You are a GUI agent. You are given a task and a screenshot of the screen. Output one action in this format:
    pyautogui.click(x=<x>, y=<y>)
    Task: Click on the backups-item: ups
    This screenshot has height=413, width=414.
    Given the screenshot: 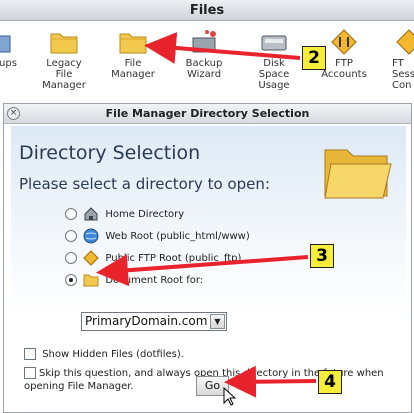 What is the action you would take?
    pyautogui.click(x=10, y=48)
    